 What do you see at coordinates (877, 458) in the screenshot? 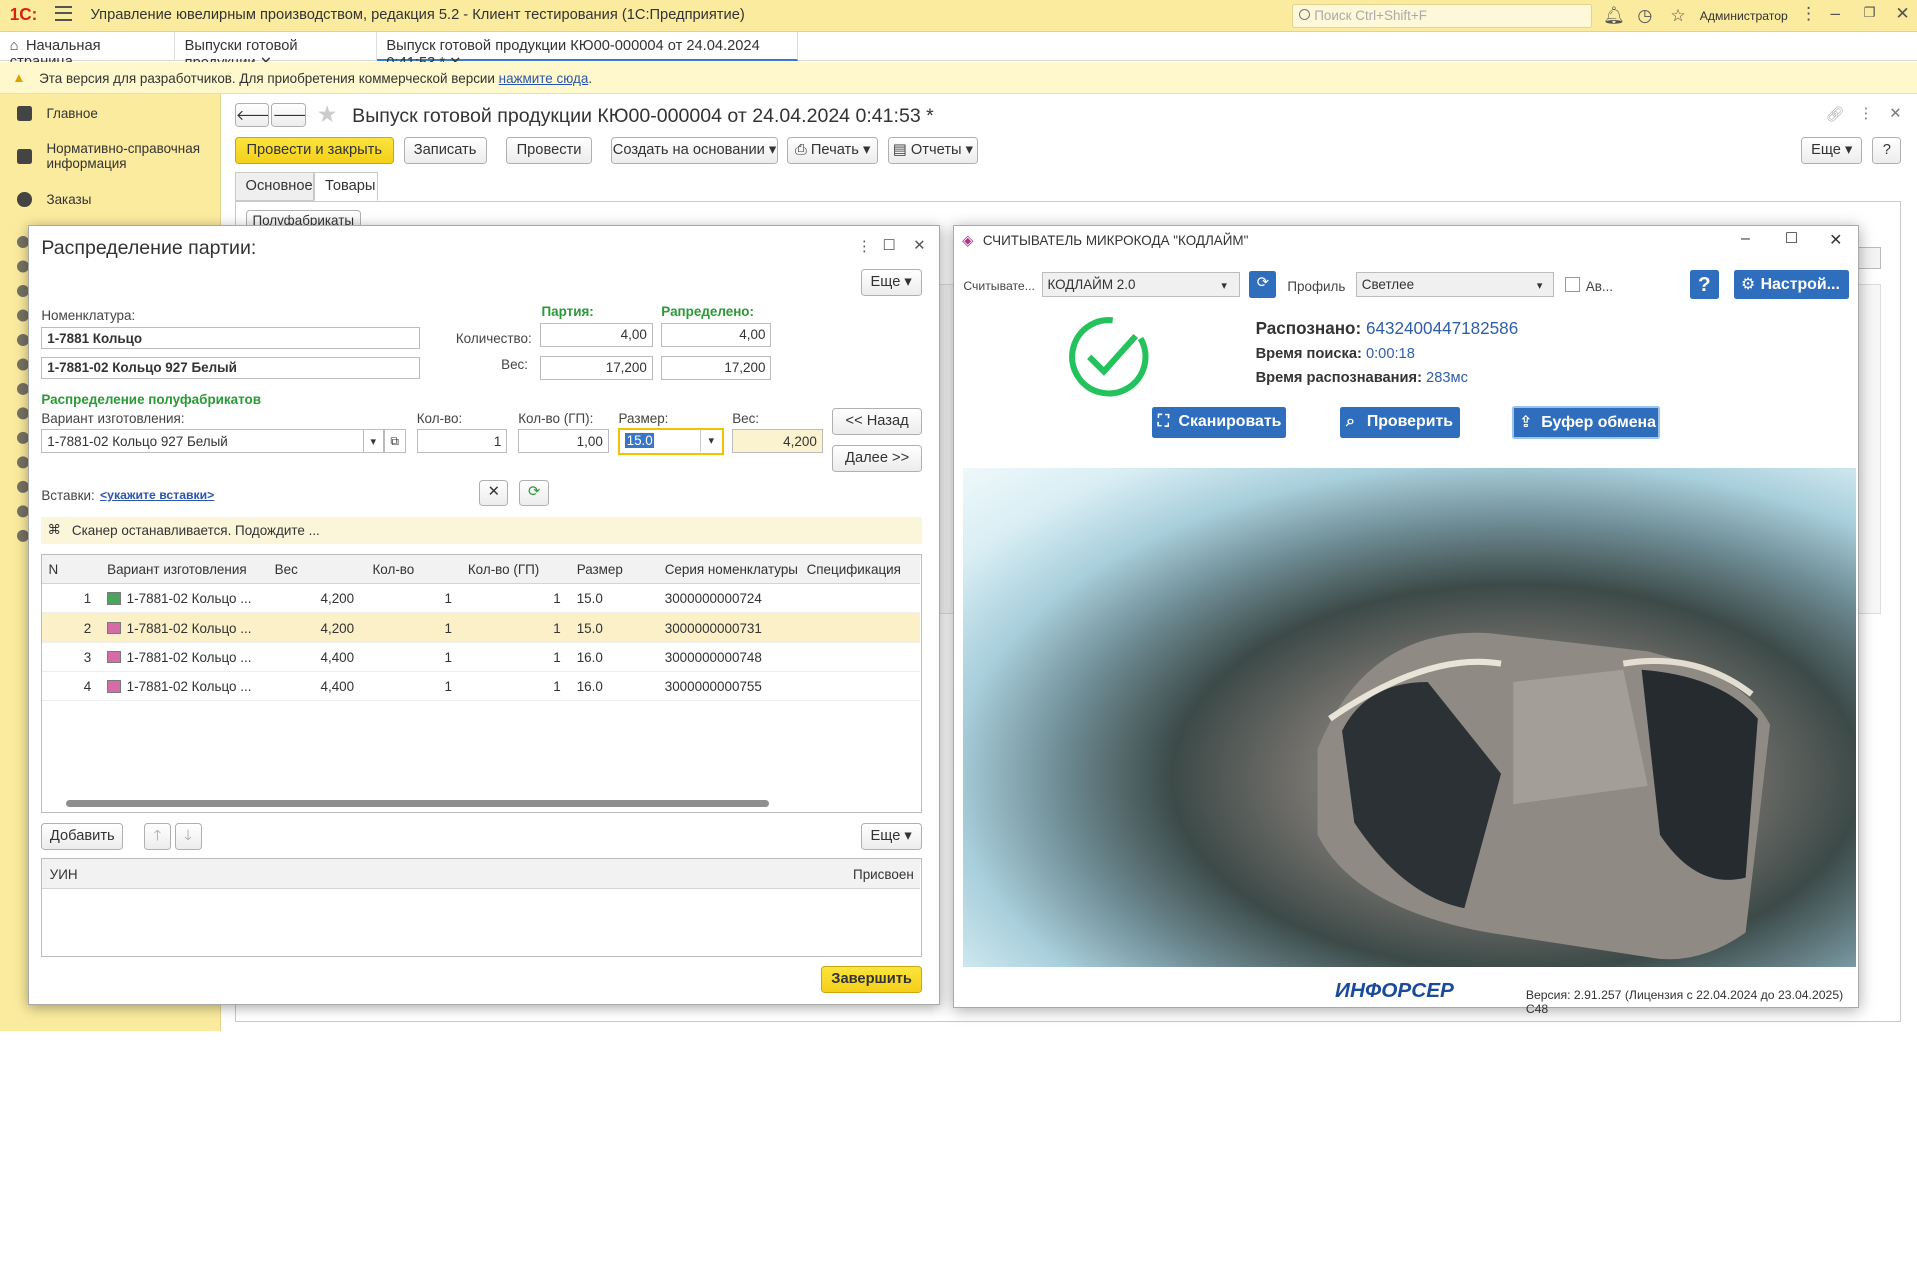
I see `next-button: Далее >>` at bounding box center [877, 458].